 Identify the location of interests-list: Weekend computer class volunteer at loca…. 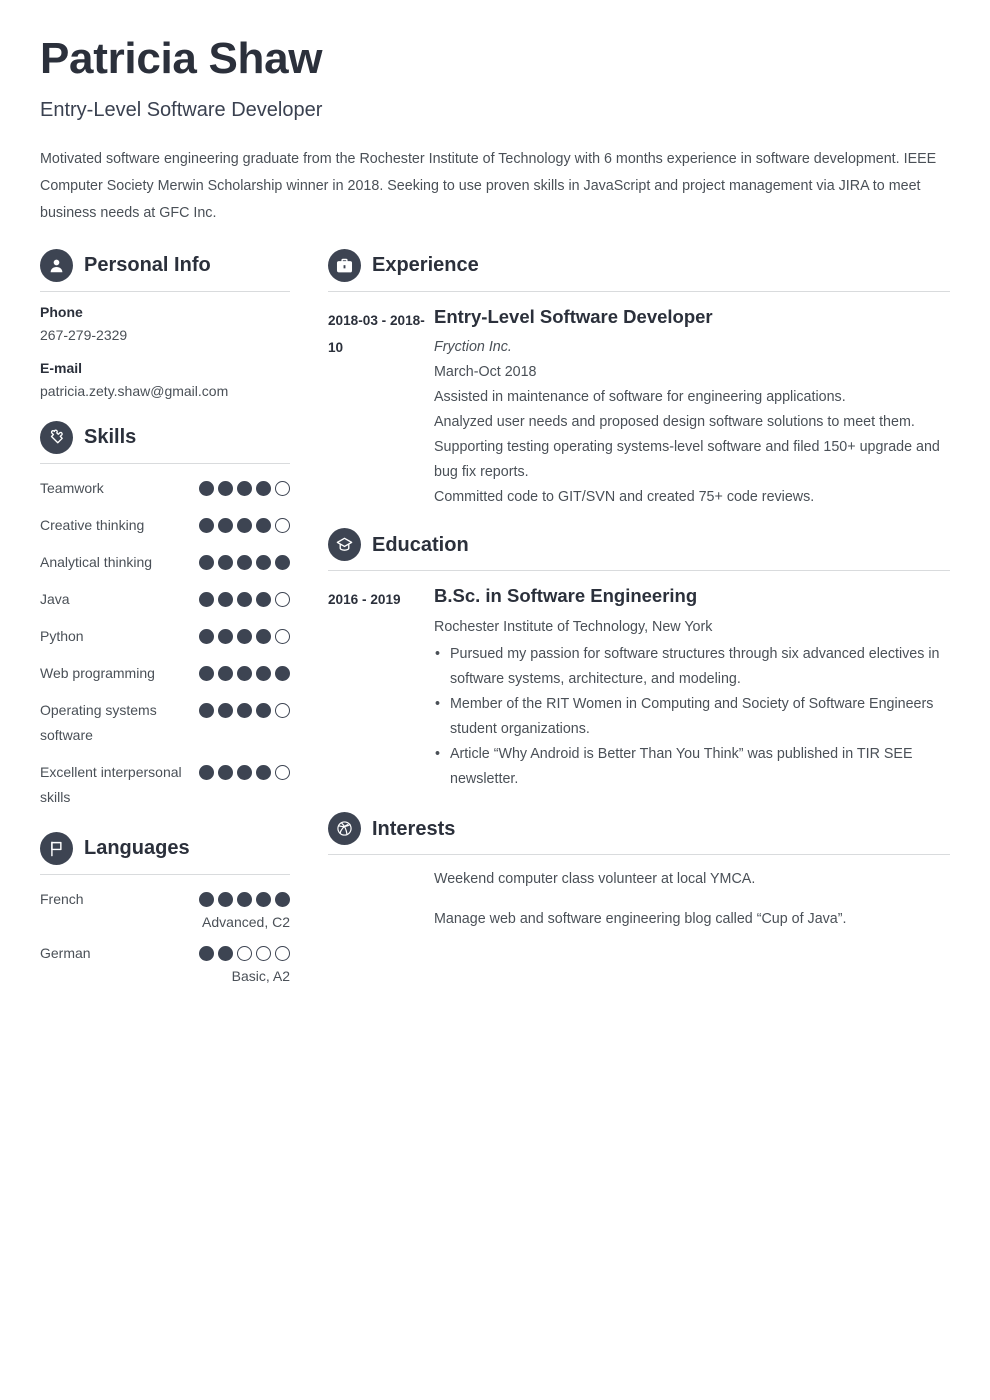
(639, 893).